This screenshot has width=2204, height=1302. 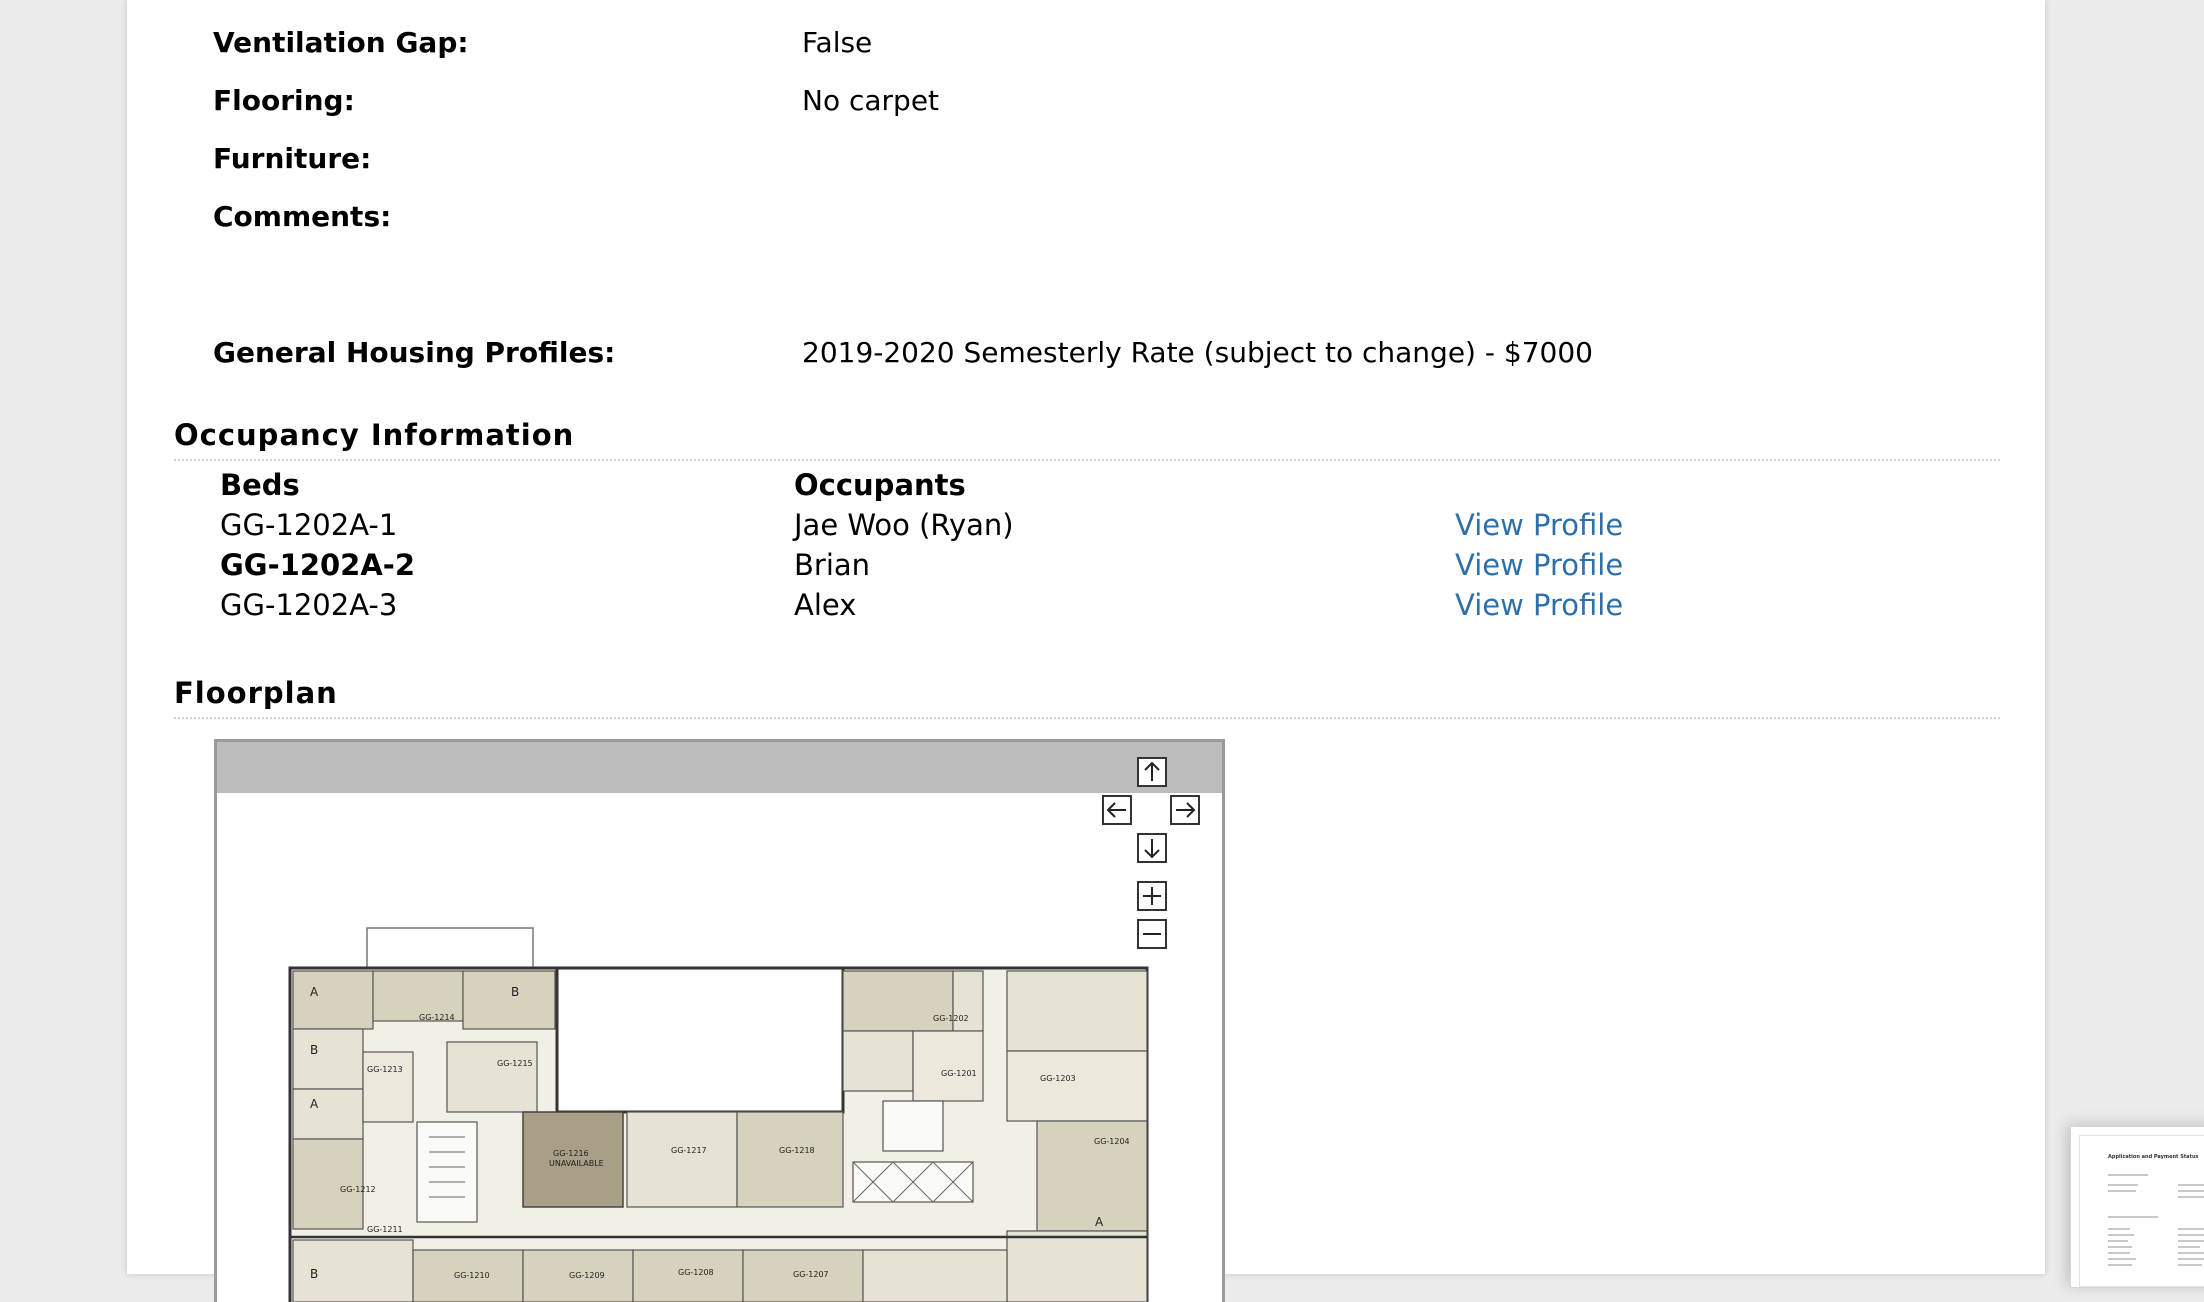 I want to click on floorplan-section-title: Floorplan, so click(x=256, y=693).